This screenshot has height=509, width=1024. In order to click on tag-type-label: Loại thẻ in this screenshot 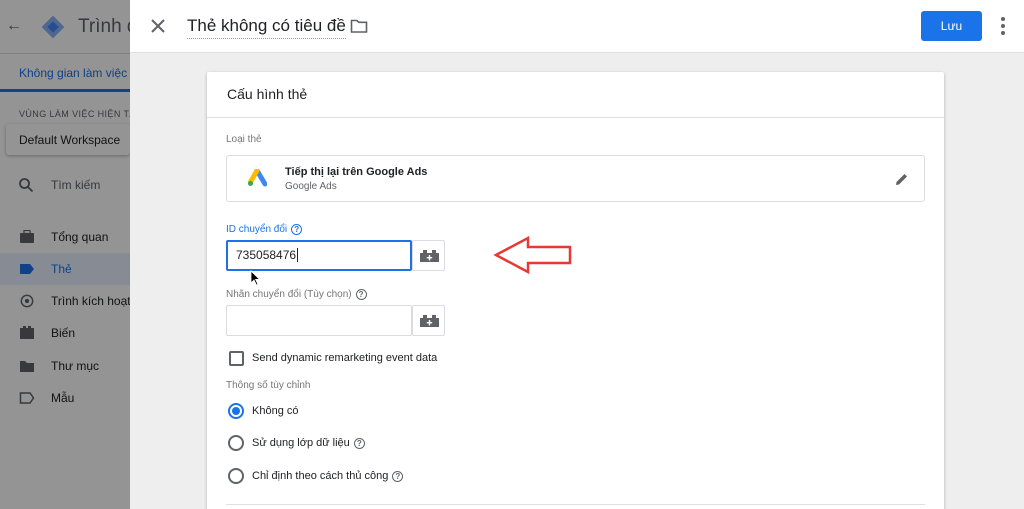, I will do `click(244, 139)`.